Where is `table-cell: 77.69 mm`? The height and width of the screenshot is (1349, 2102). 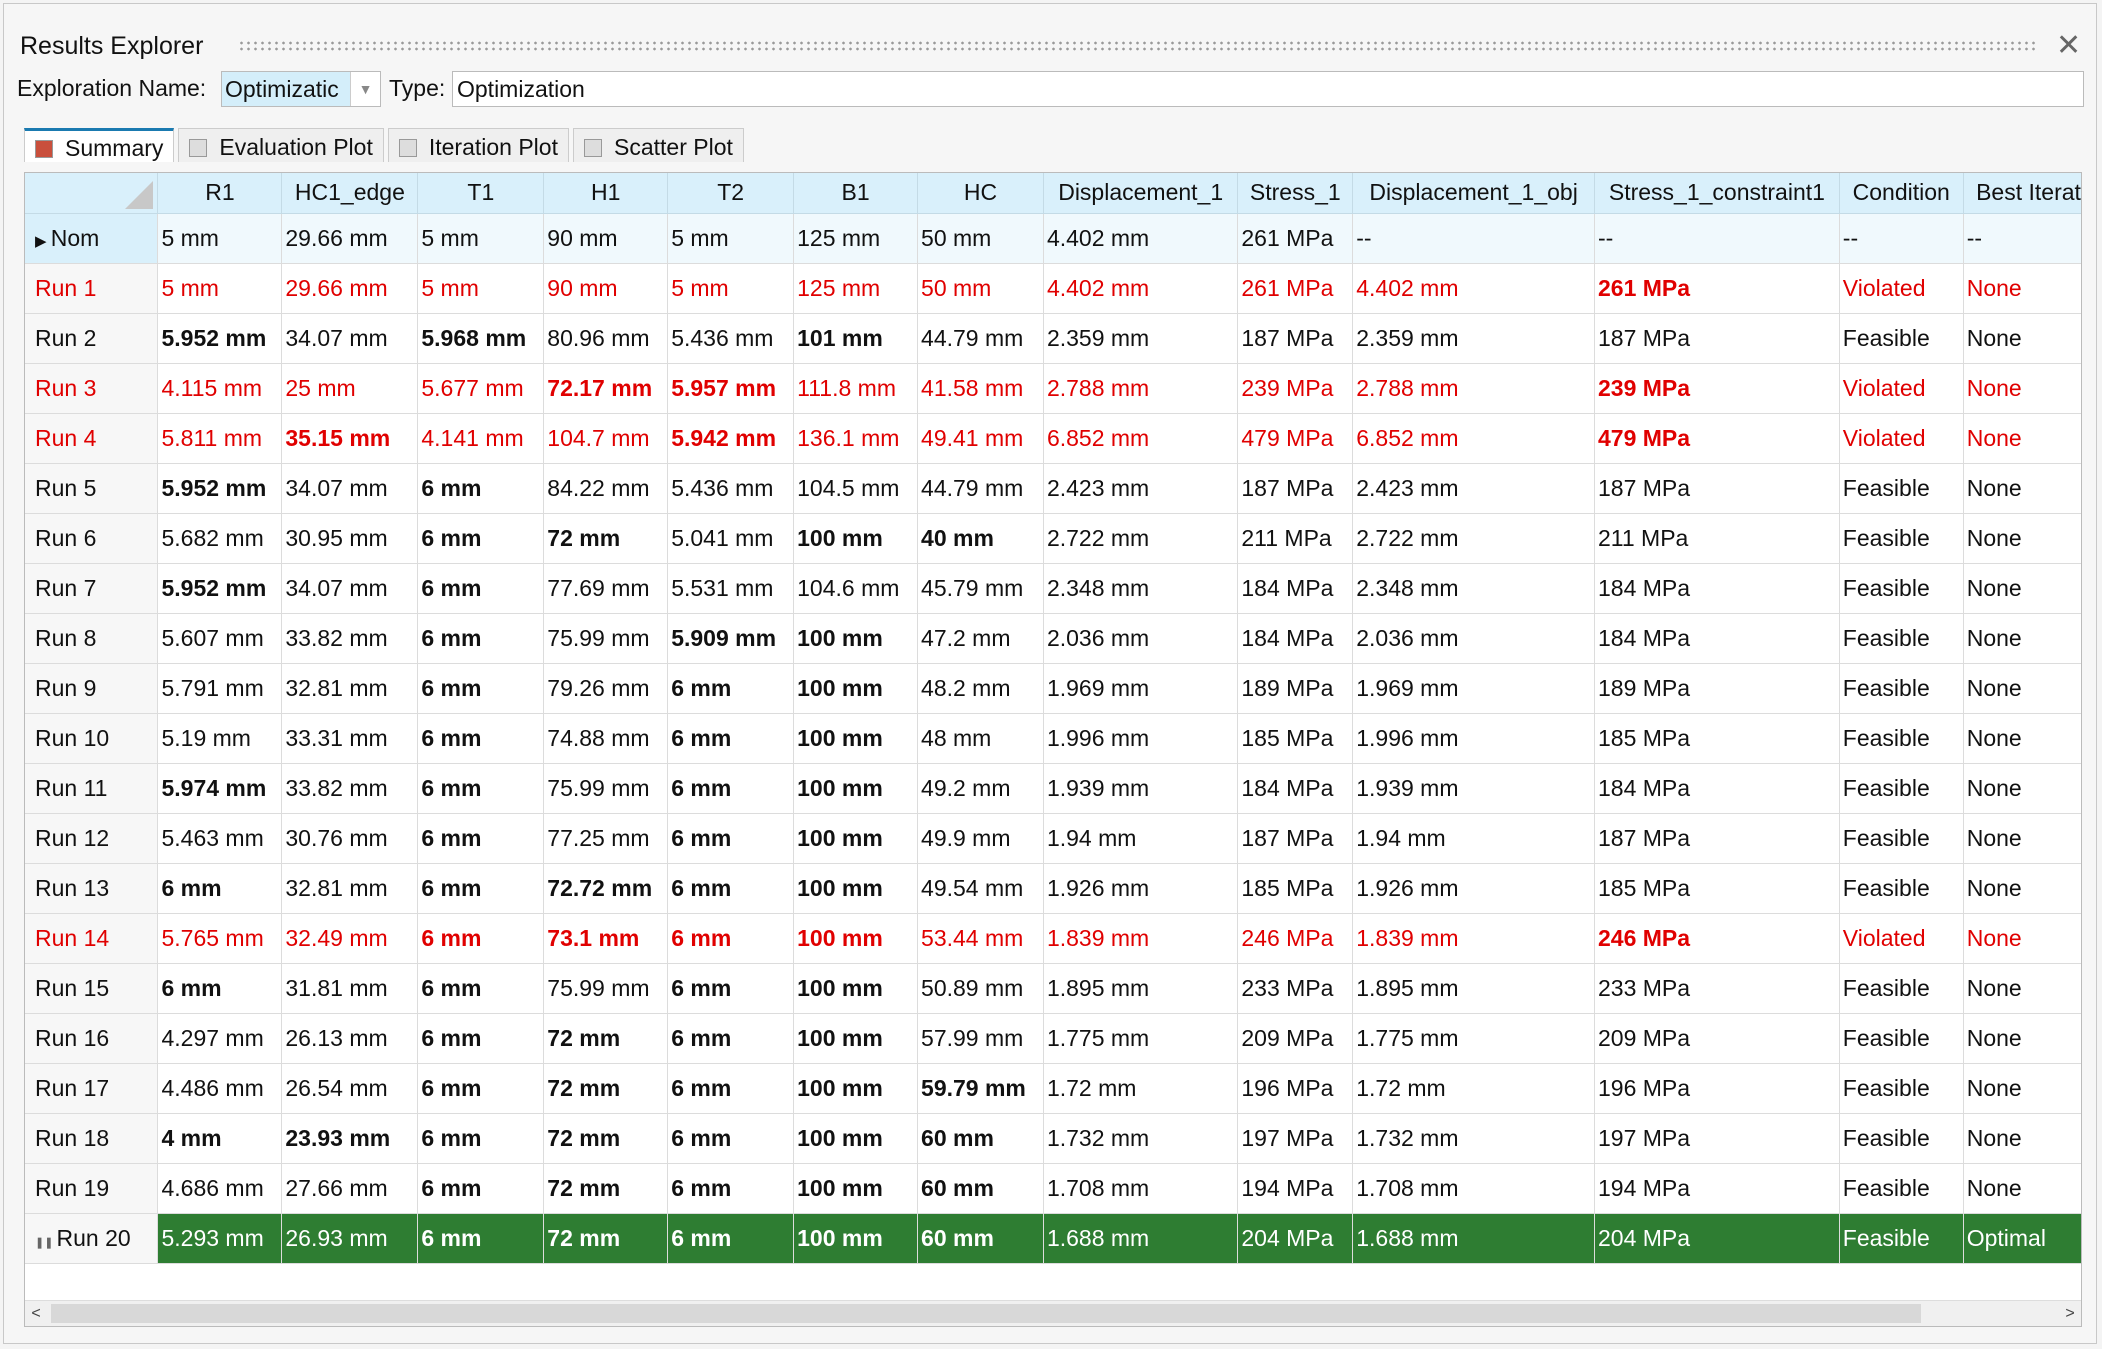 table-cell: 77.69 mm is located at coordinates (606, 588).